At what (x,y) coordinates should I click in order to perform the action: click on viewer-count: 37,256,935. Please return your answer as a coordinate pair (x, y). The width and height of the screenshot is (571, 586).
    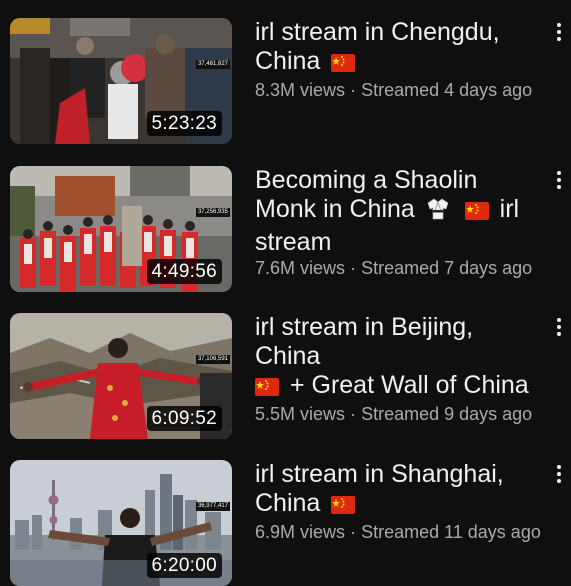
    Looking at the image, I should click on (212, 212).